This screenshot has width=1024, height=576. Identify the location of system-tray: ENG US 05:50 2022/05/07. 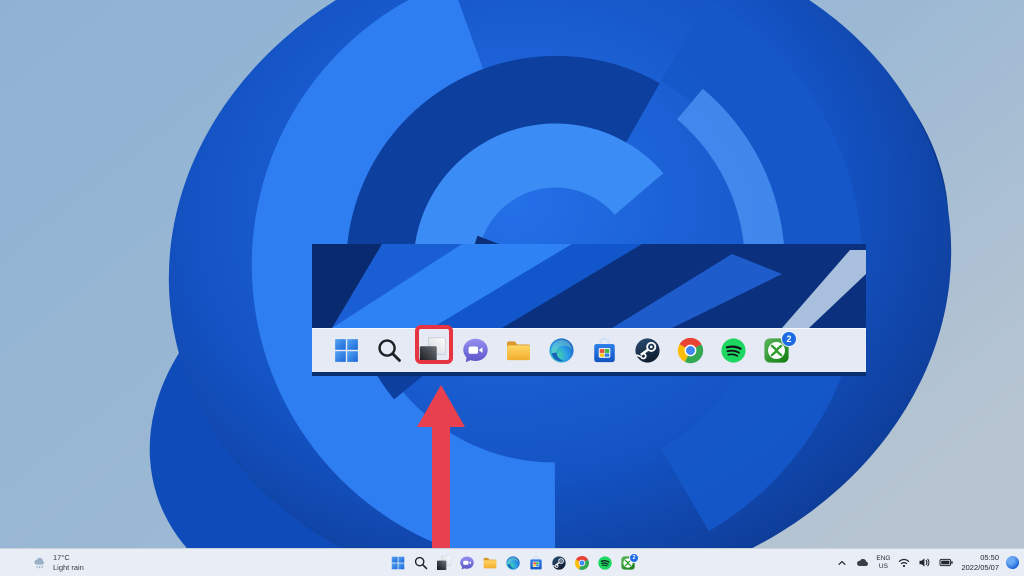
(927, 562).